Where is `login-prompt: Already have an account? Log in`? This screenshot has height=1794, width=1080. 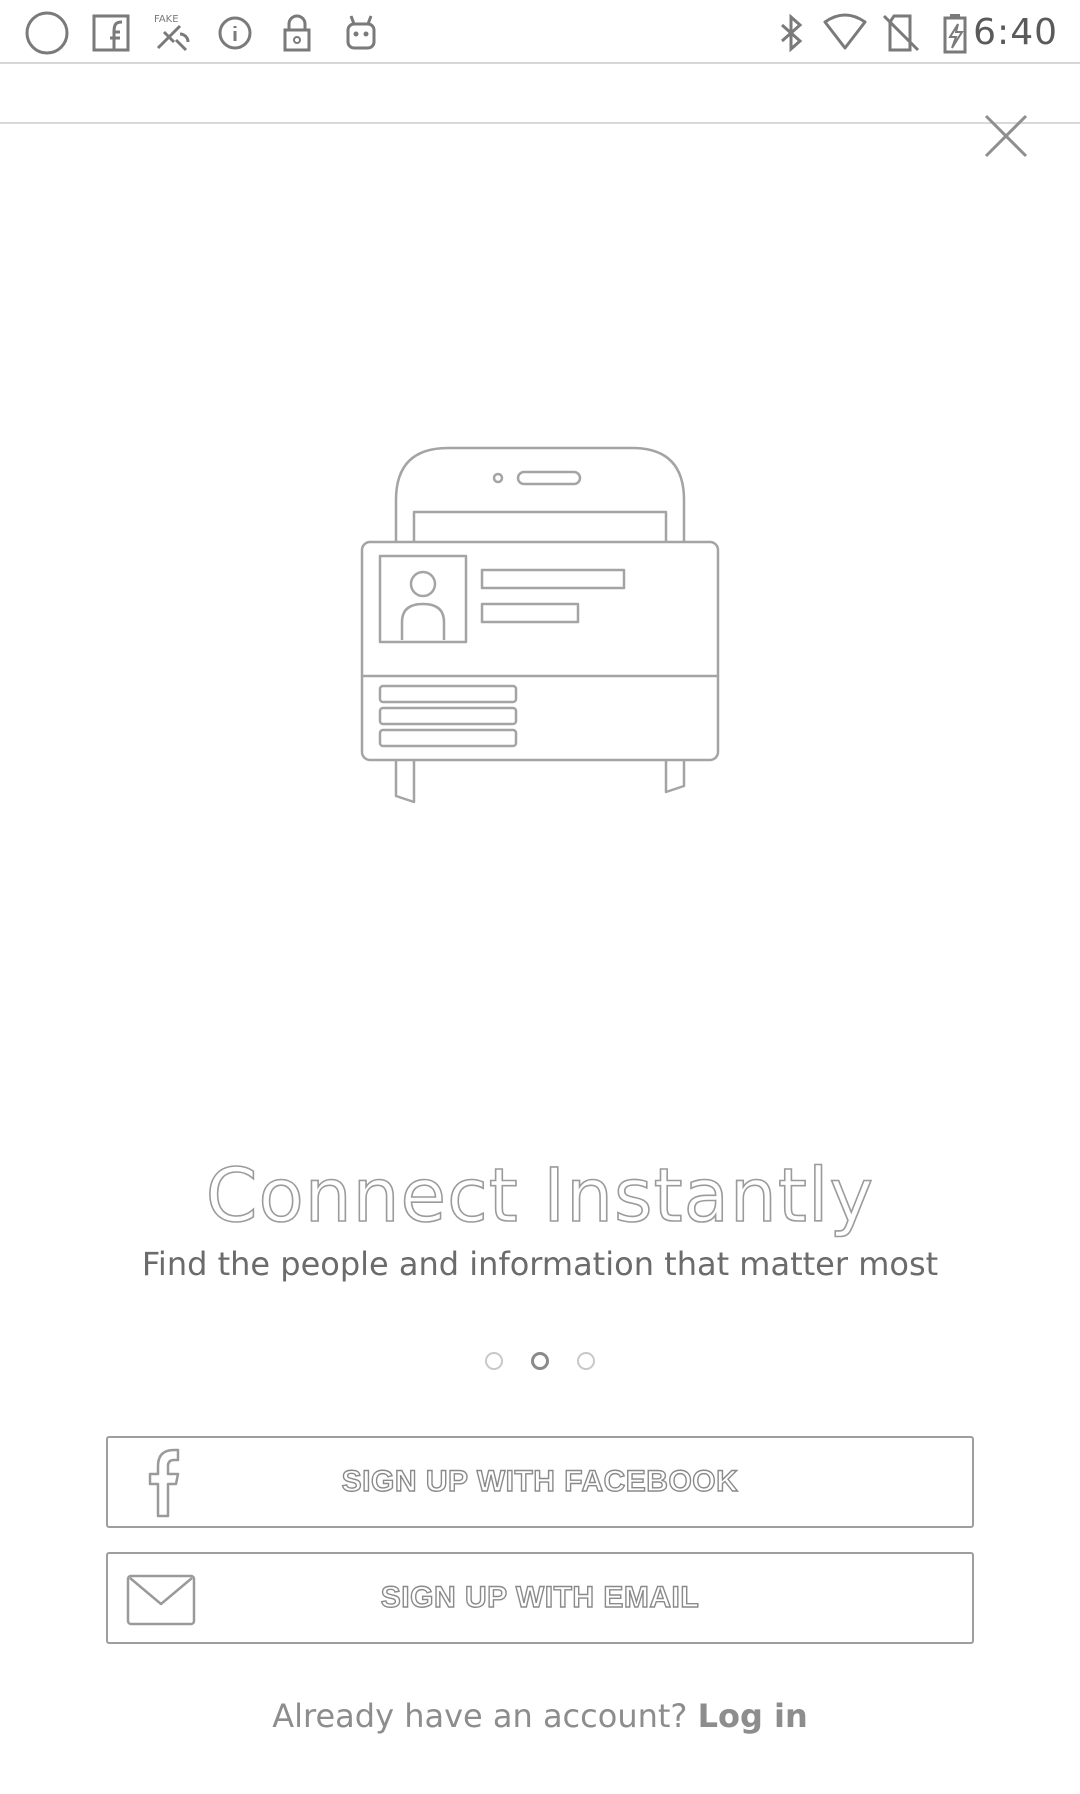
login-prompt: Already have an account? Log in is located at coordinates (540, 1716).